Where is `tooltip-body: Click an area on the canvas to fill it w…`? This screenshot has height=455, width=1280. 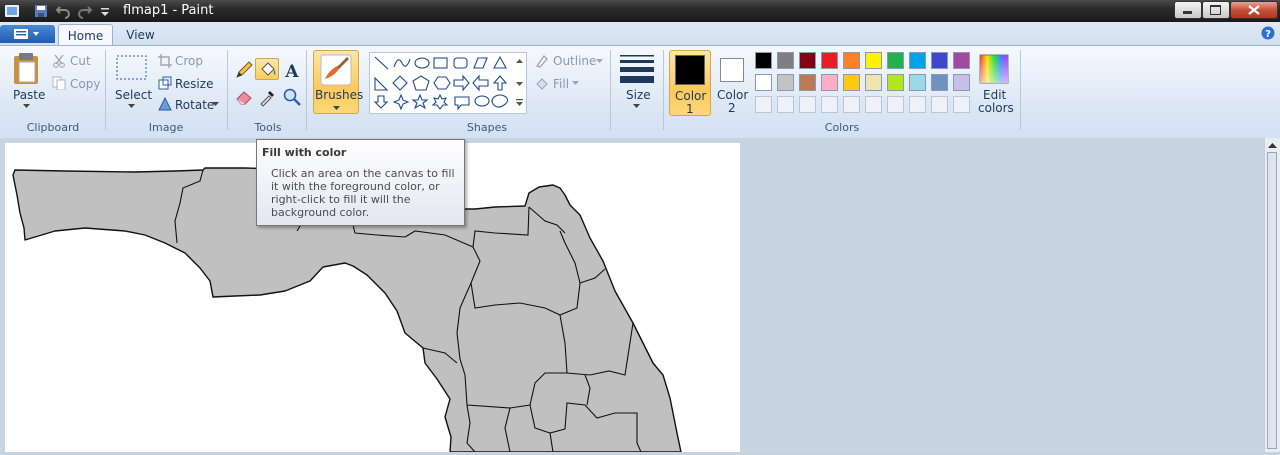
tooltip-body: Click an area on the canvas to fill it w… is located at coordinates (363, 193).